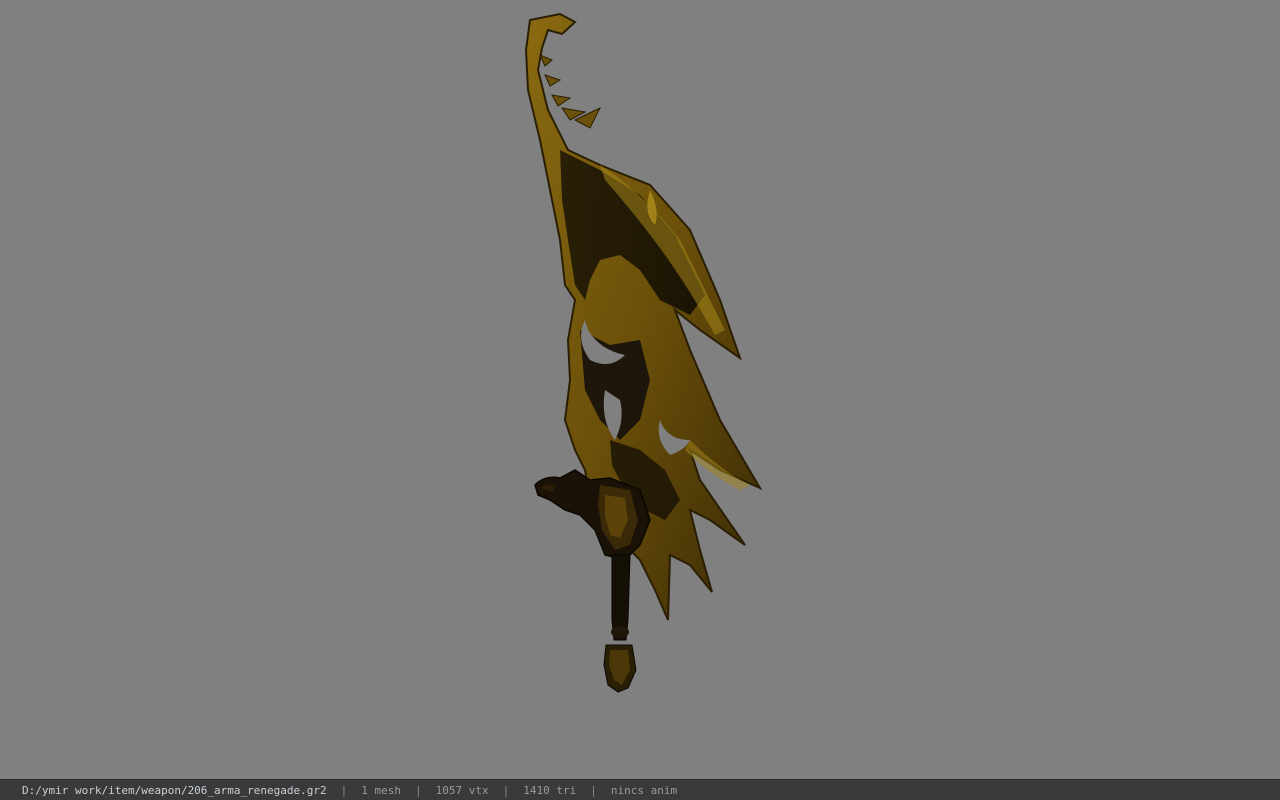 The image size is (1280, 800). What do you see at coordinates (550, 790) in the screenshot?
I see `triangle-count: 1410 tri` at bounding box center [550, 790].